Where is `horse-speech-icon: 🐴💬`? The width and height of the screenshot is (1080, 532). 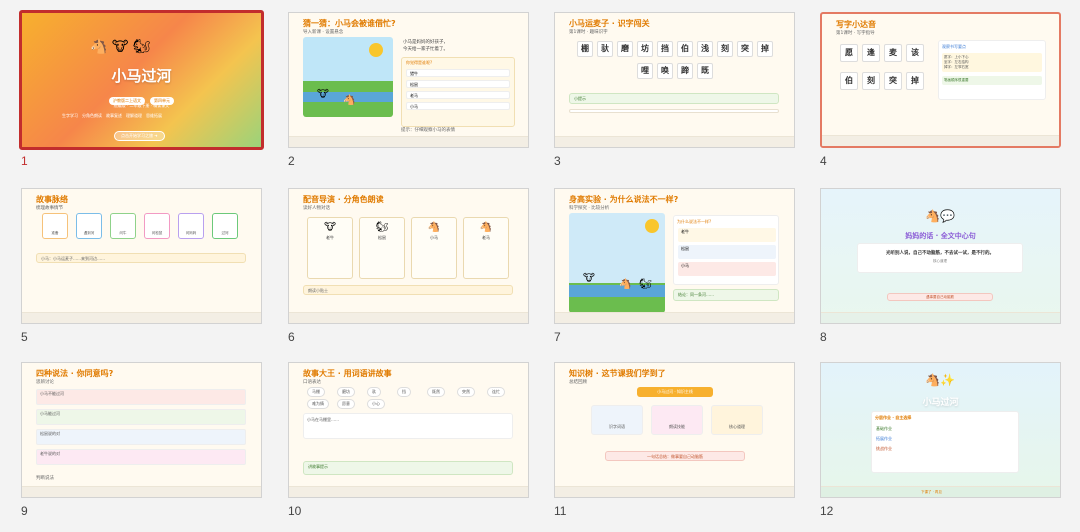 horse-speech-icon: 🐴💬 is located at coordinates (940, 216).